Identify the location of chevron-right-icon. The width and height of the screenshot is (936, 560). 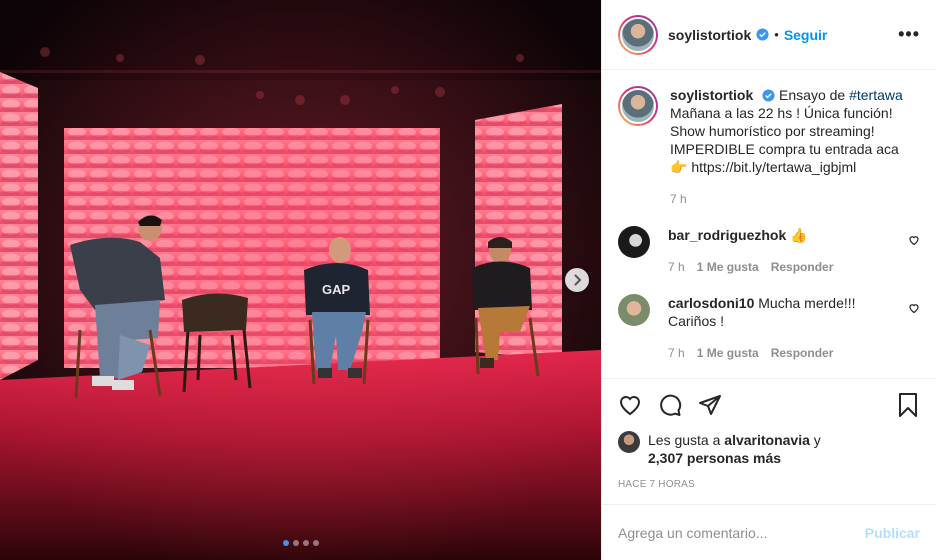
(578, 280).